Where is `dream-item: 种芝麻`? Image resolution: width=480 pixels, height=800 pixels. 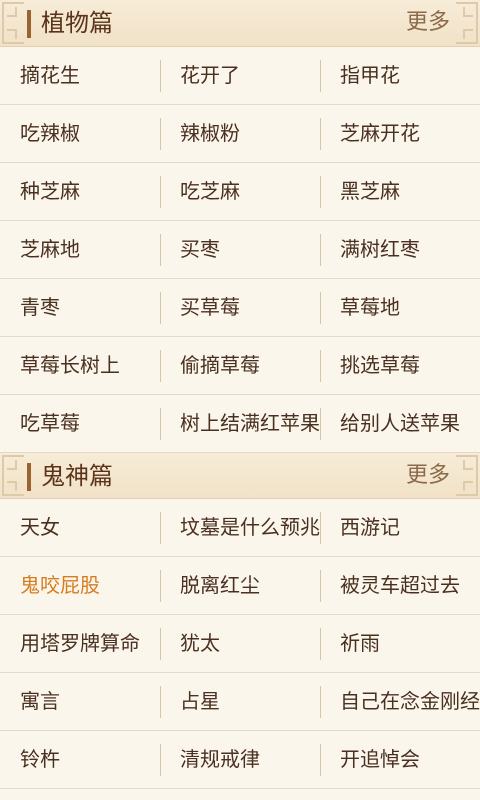 dream-item: 种芝麻 is located at coordinates (80, 191).